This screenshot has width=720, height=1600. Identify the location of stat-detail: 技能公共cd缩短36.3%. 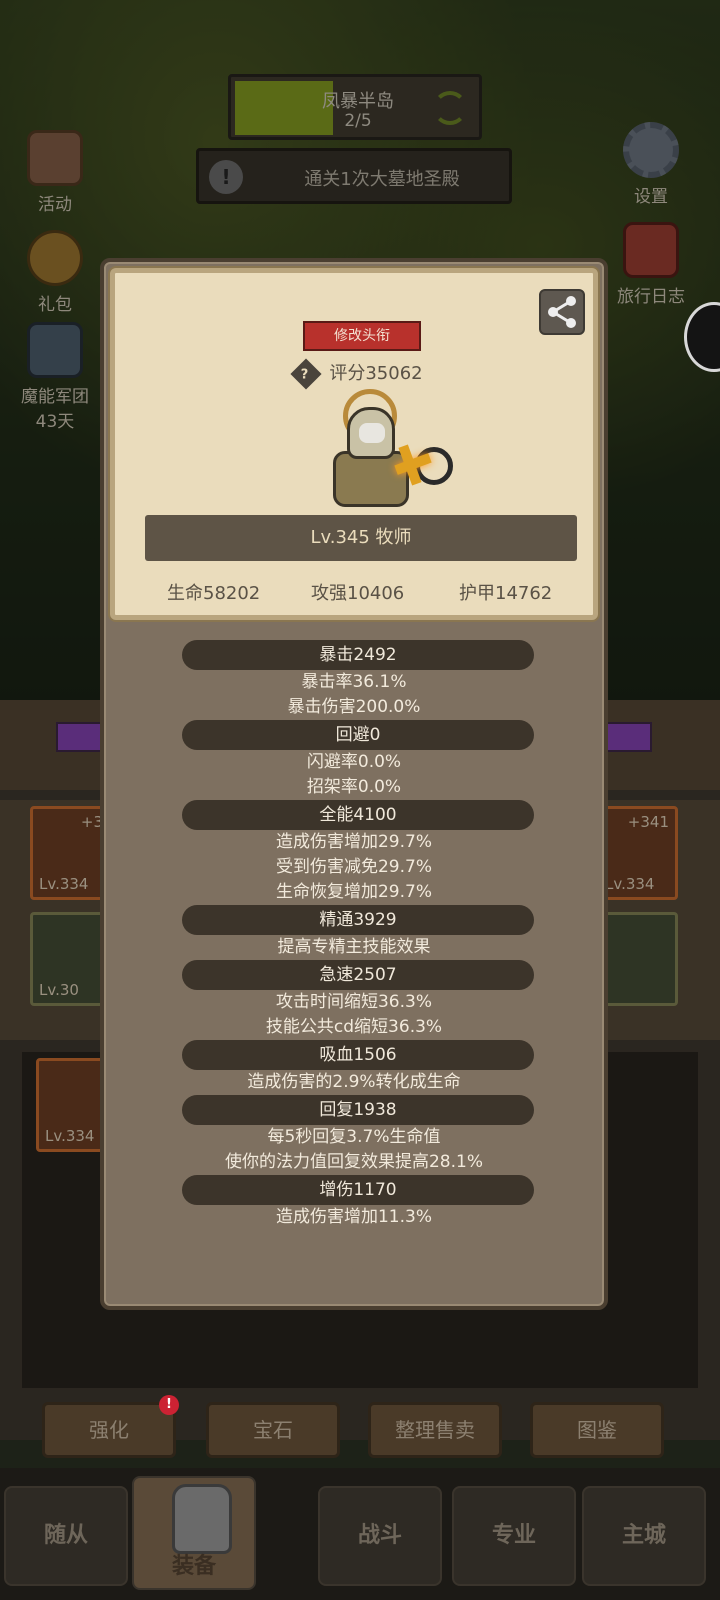
(354, 1027).